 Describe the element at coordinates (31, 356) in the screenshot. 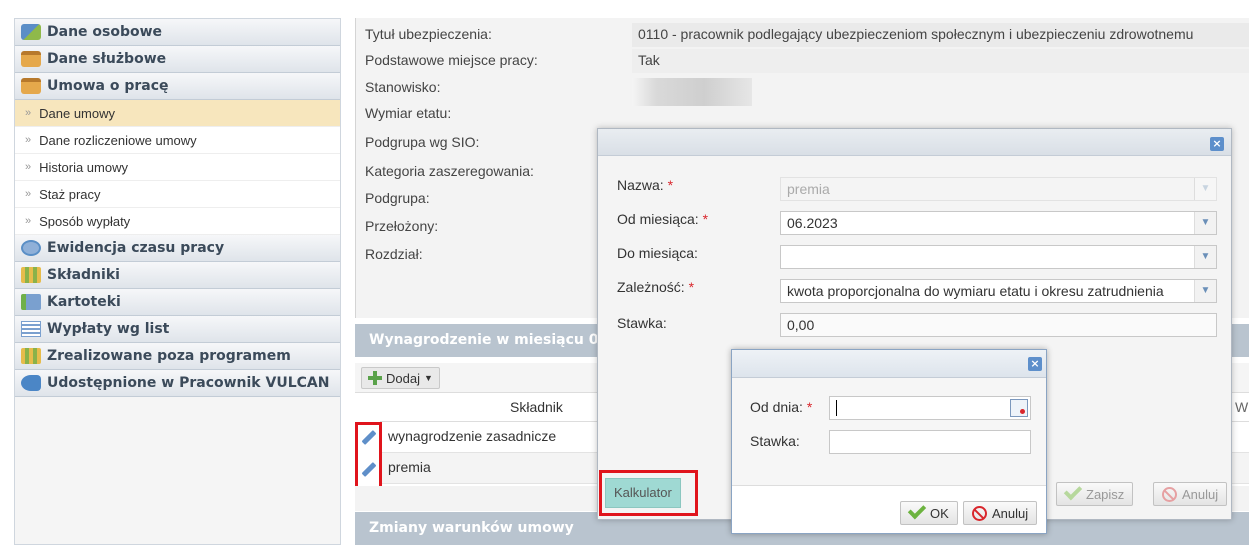

I see `external-icon` at that location.